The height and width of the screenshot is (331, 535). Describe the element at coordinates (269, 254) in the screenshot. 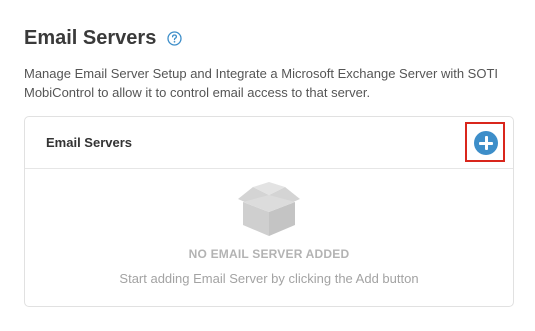

I see `empty-state-title: NO EMAIL SERVER ADDED` at that location.